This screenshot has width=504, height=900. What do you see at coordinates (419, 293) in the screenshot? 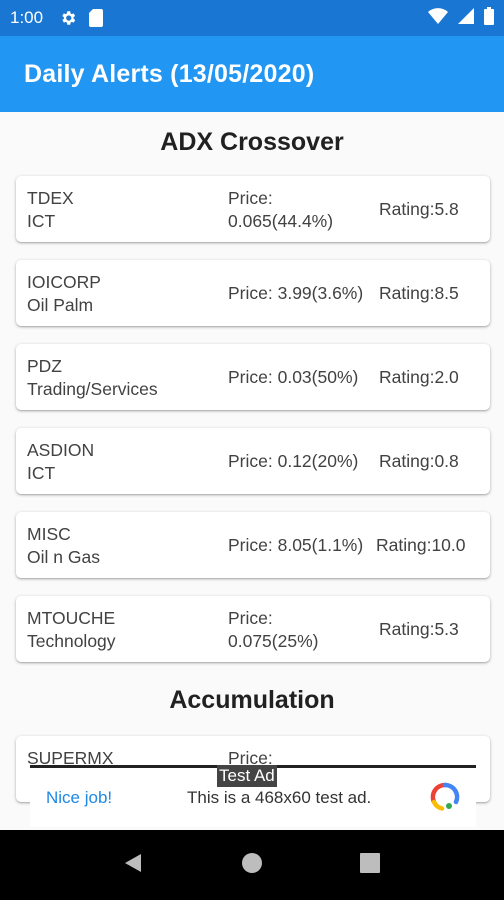
I see `stock-rating: Rating:8.5` at bounding box center [419, 293].